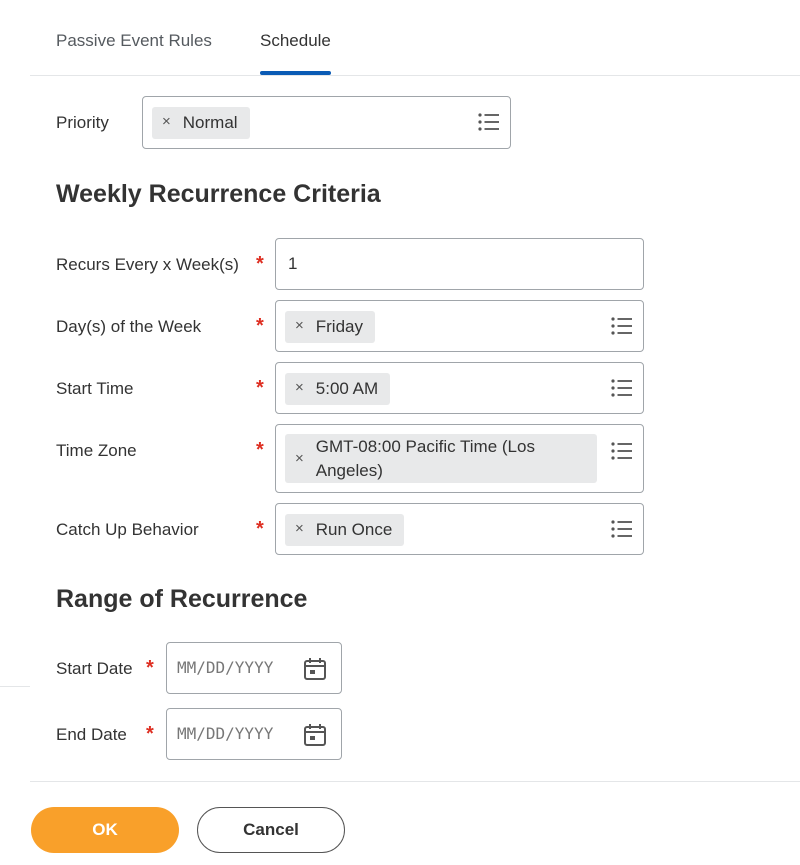  I want to click on tab-passive-event-rules: Passive Event Rules, so click(134, 41).